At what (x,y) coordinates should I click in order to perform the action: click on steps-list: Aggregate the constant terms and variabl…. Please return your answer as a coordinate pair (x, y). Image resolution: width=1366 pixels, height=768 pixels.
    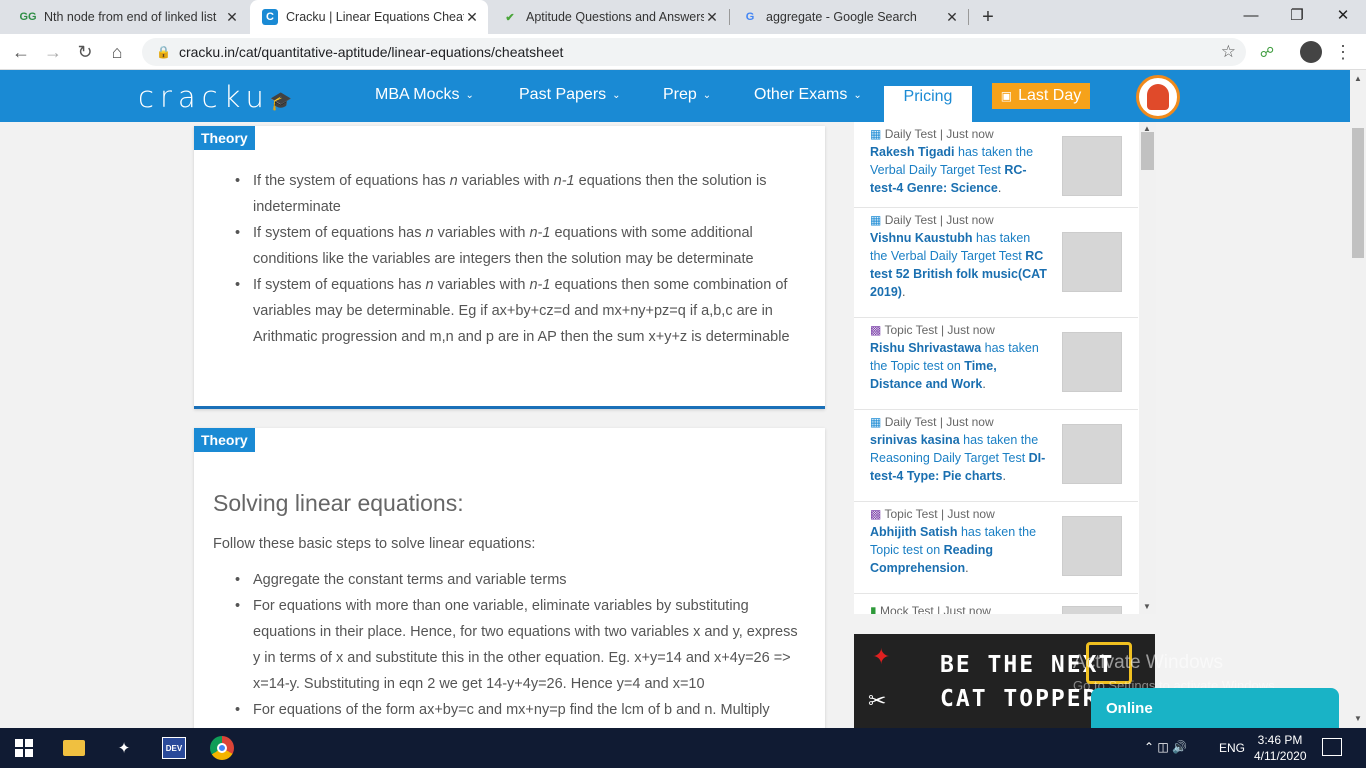
    Looking at the image, I should click on (519, 645).